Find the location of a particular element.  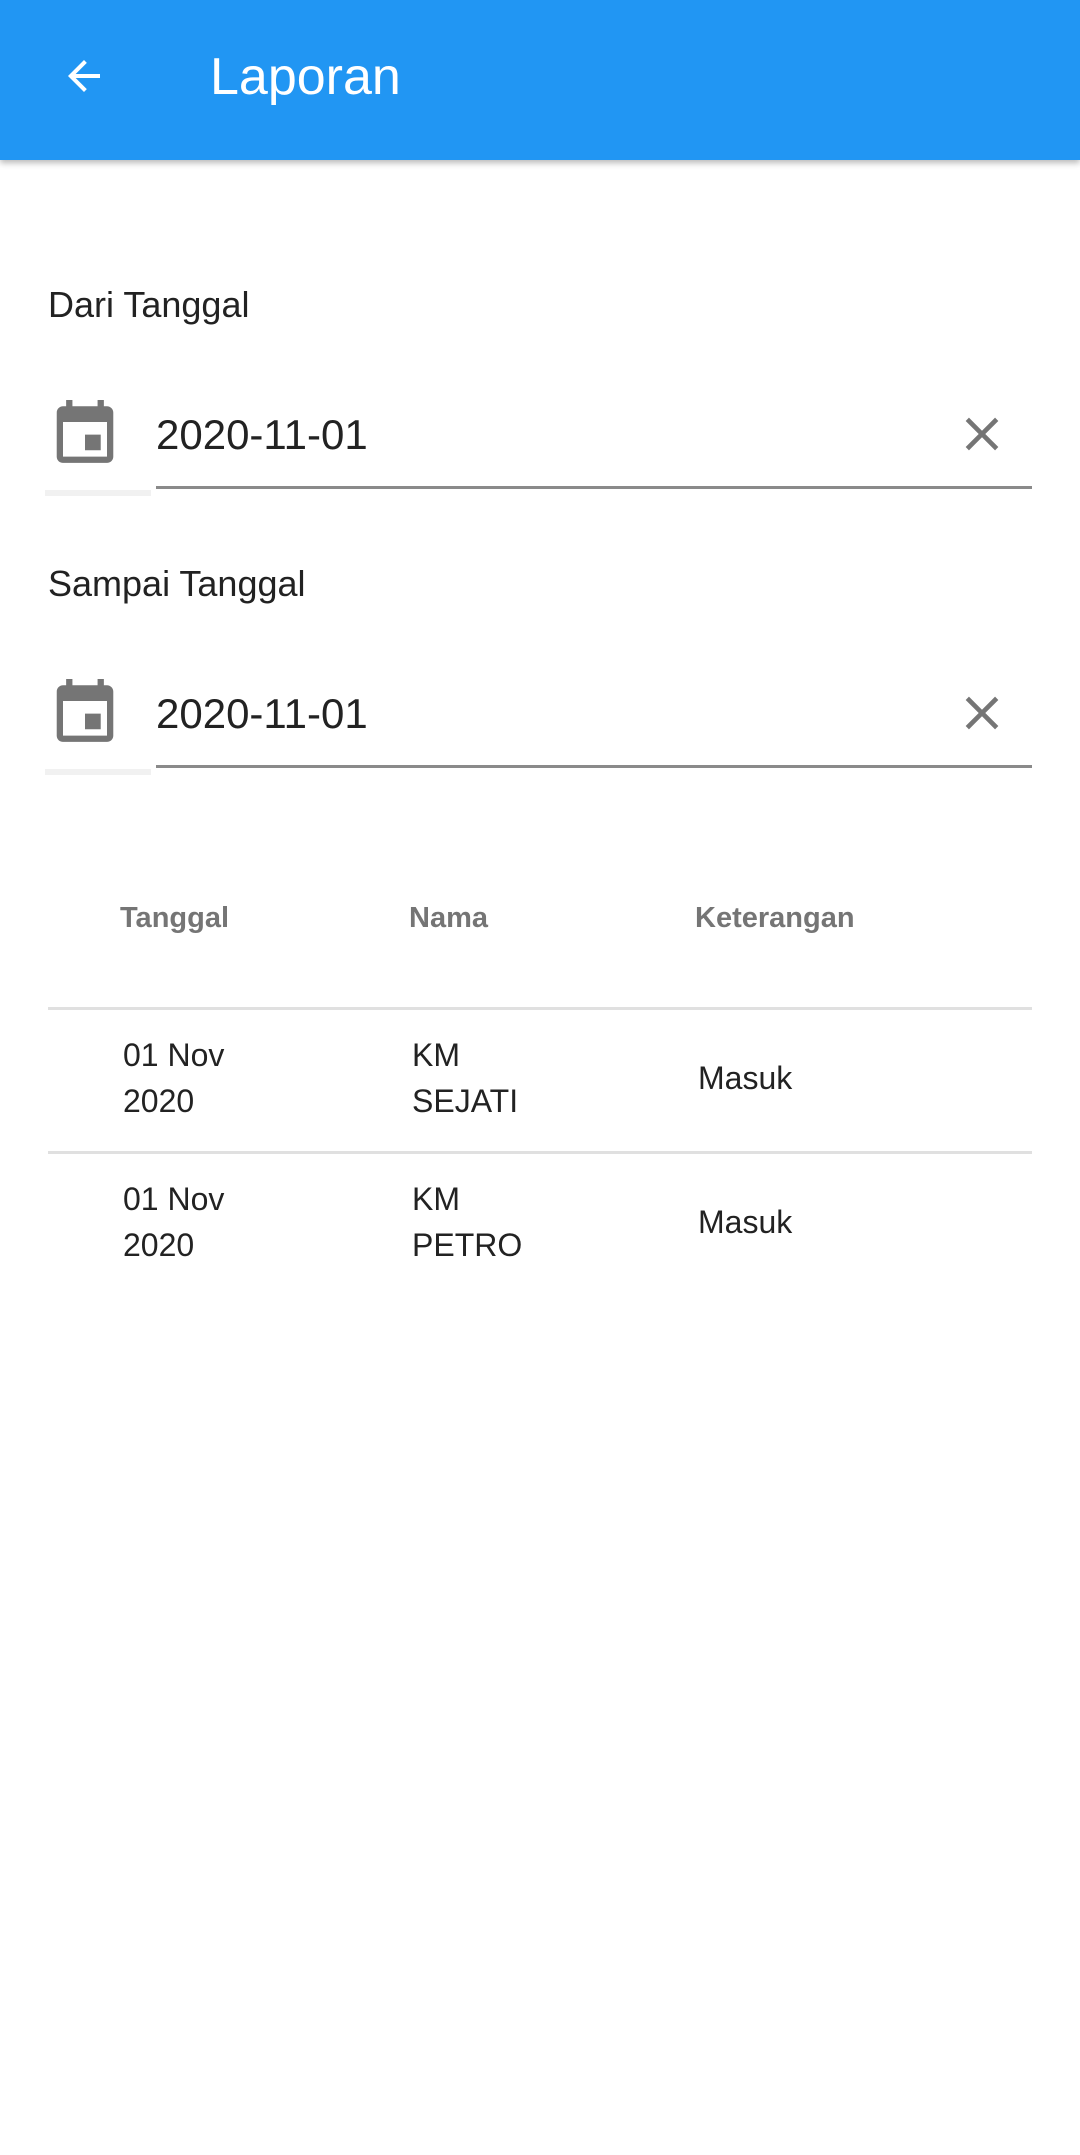

from-date-input: 2020-11-01 is located at coordinates (594, 435).